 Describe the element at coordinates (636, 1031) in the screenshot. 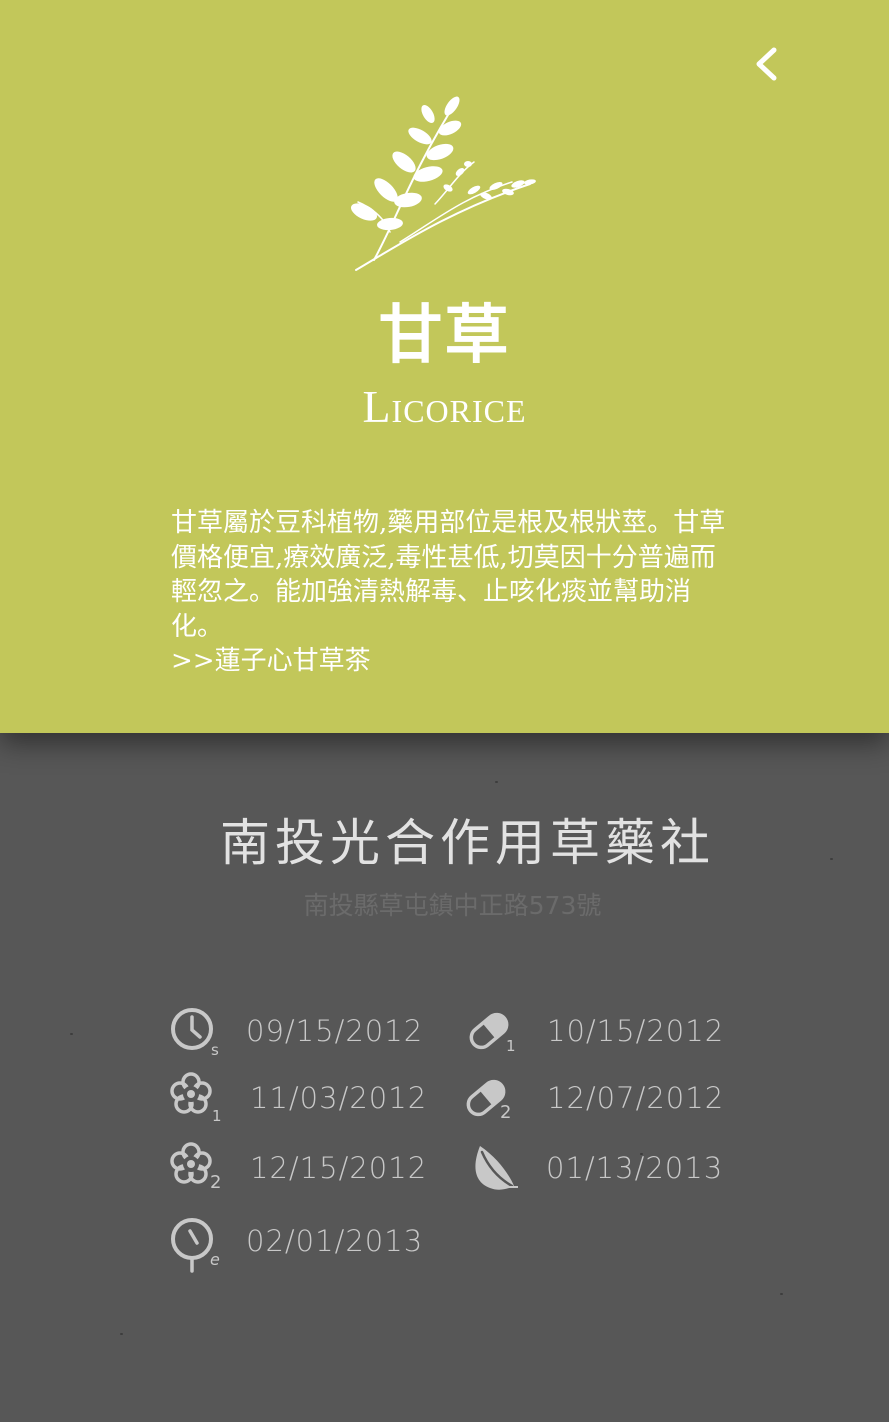

I see `timeline-date: 10/15/2012` at that location.